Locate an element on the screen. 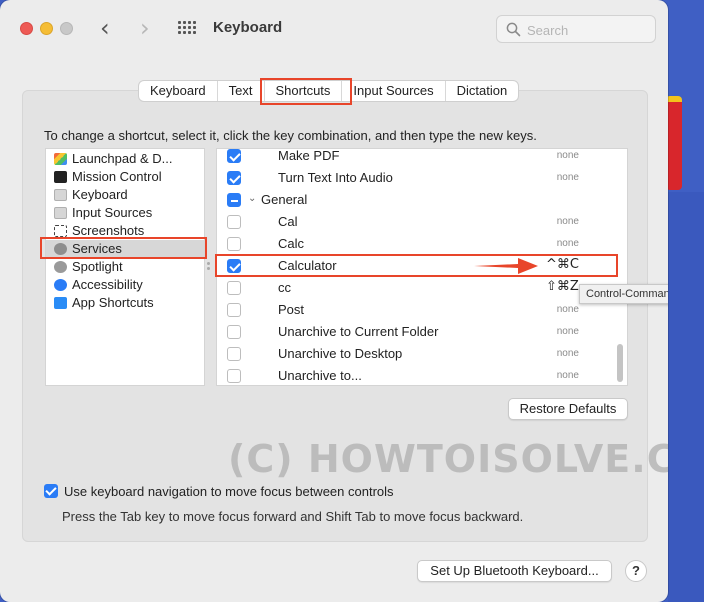 The width and height of the screenshot is (704, 602). shortcut-row: Make PDF none is located at coordinates (422, 158).